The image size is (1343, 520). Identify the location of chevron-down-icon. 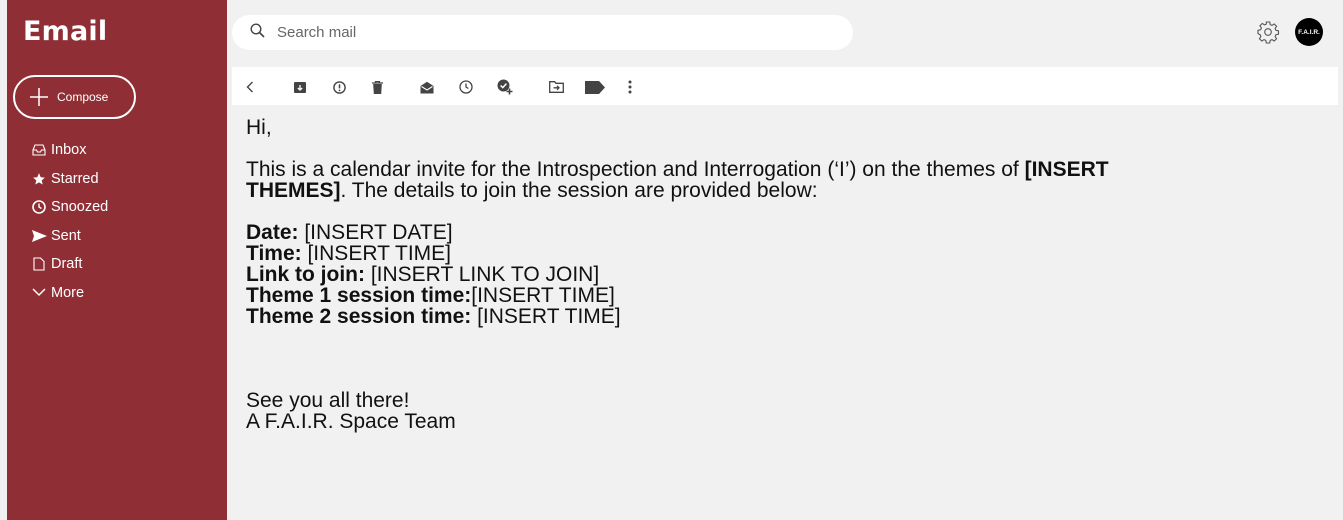
(39, 292).